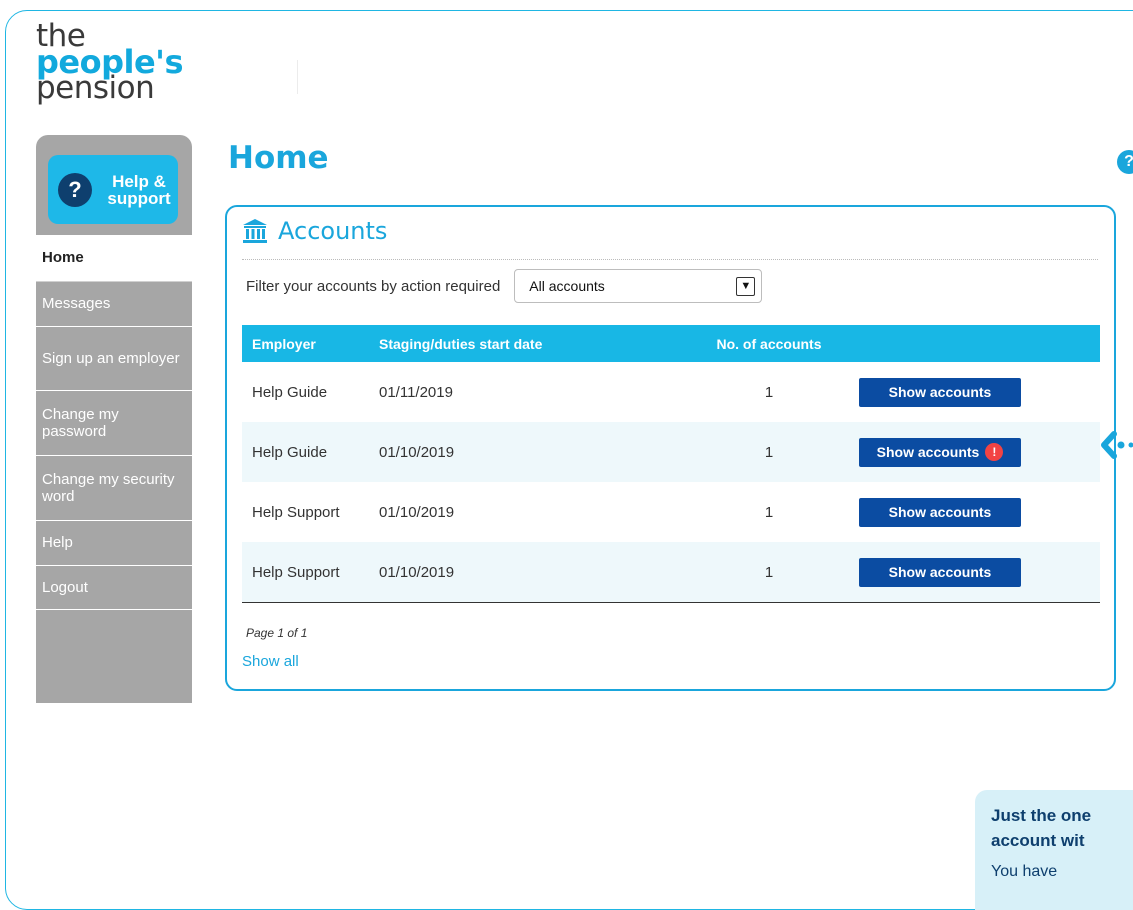 The height and width of the screenshot is (910, 1133). What do you see at coordinates (1115, 445) in the screenshot?
I see `chevron-left-pointer-icon` at bounding box center [1115, 445].